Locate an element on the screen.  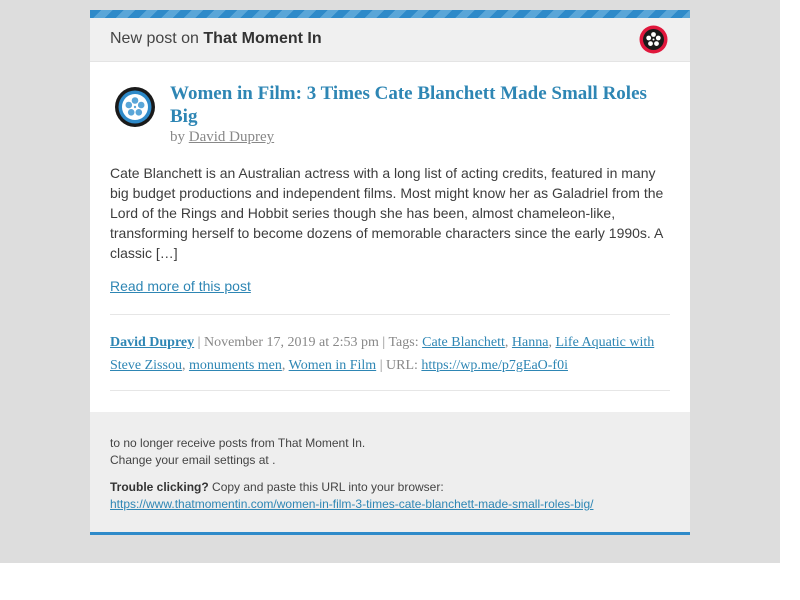
header-text: New post on That Moment In is located at coordinates (216, 39).